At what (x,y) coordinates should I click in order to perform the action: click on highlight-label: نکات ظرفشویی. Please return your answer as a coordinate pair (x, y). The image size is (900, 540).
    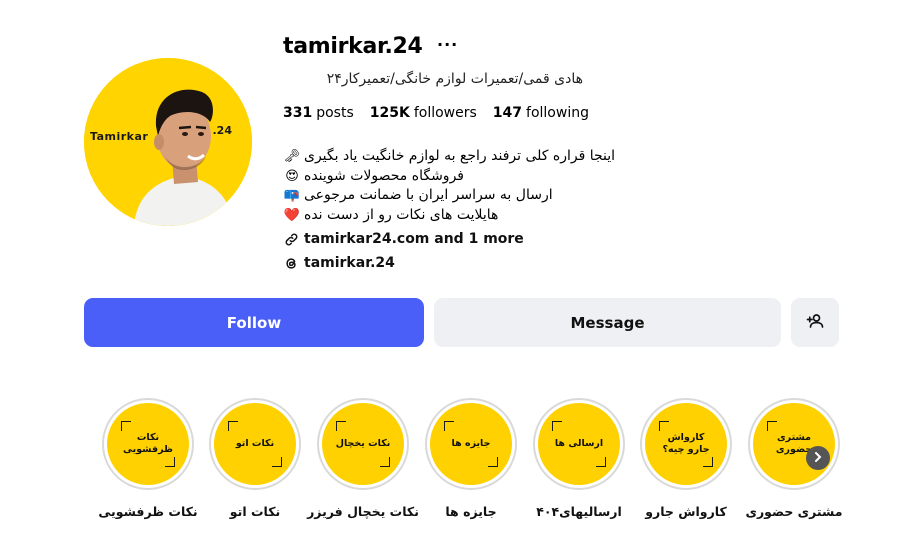
    Looking at the image, I should click on (148, 511).